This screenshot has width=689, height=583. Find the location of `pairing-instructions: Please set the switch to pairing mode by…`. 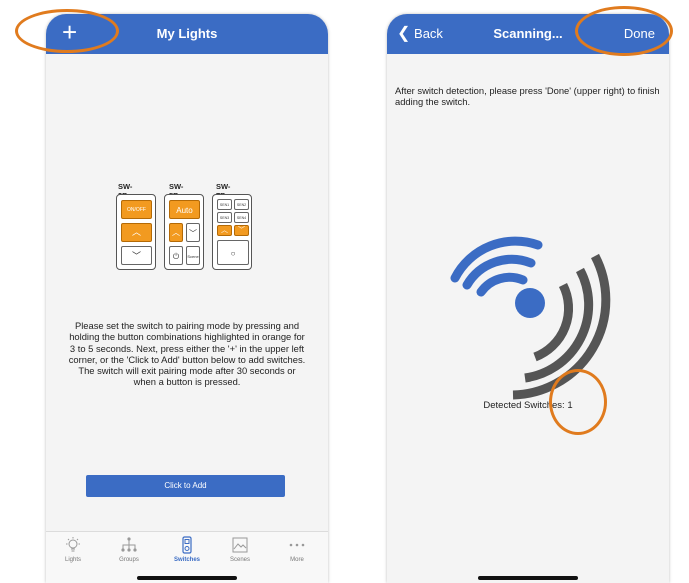

pairing-instructions: Please set the switch to pairing mode by… is located at coordinates (187, 354).